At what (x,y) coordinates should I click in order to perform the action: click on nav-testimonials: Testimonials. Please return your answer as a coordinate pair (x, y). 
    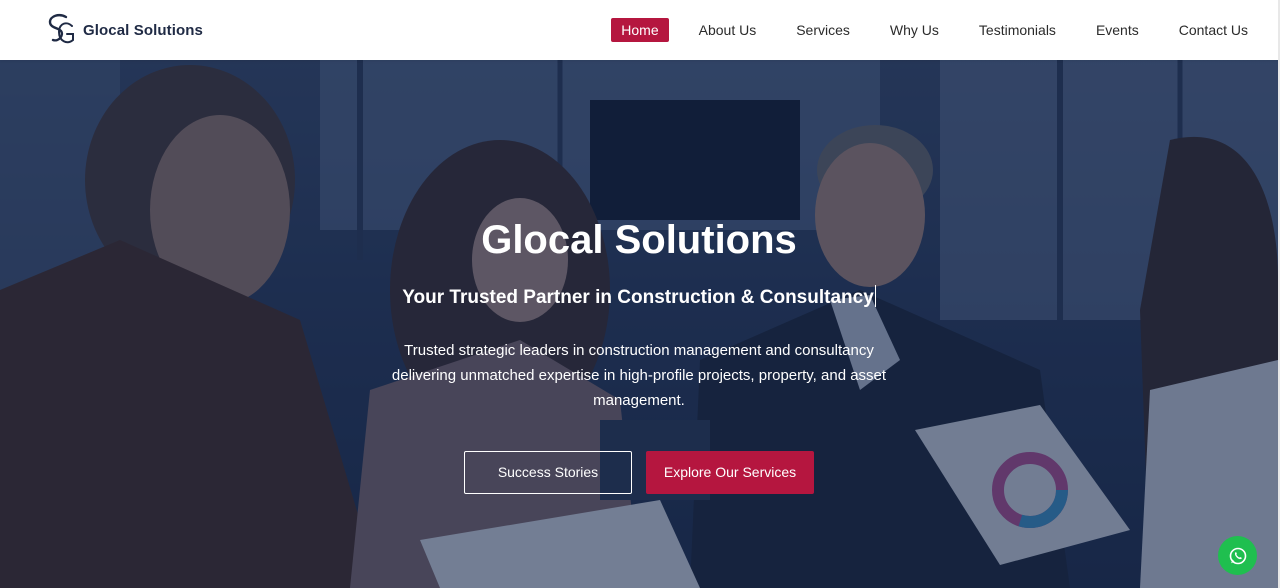
    Looking at the image, I should click on (1017, 30).